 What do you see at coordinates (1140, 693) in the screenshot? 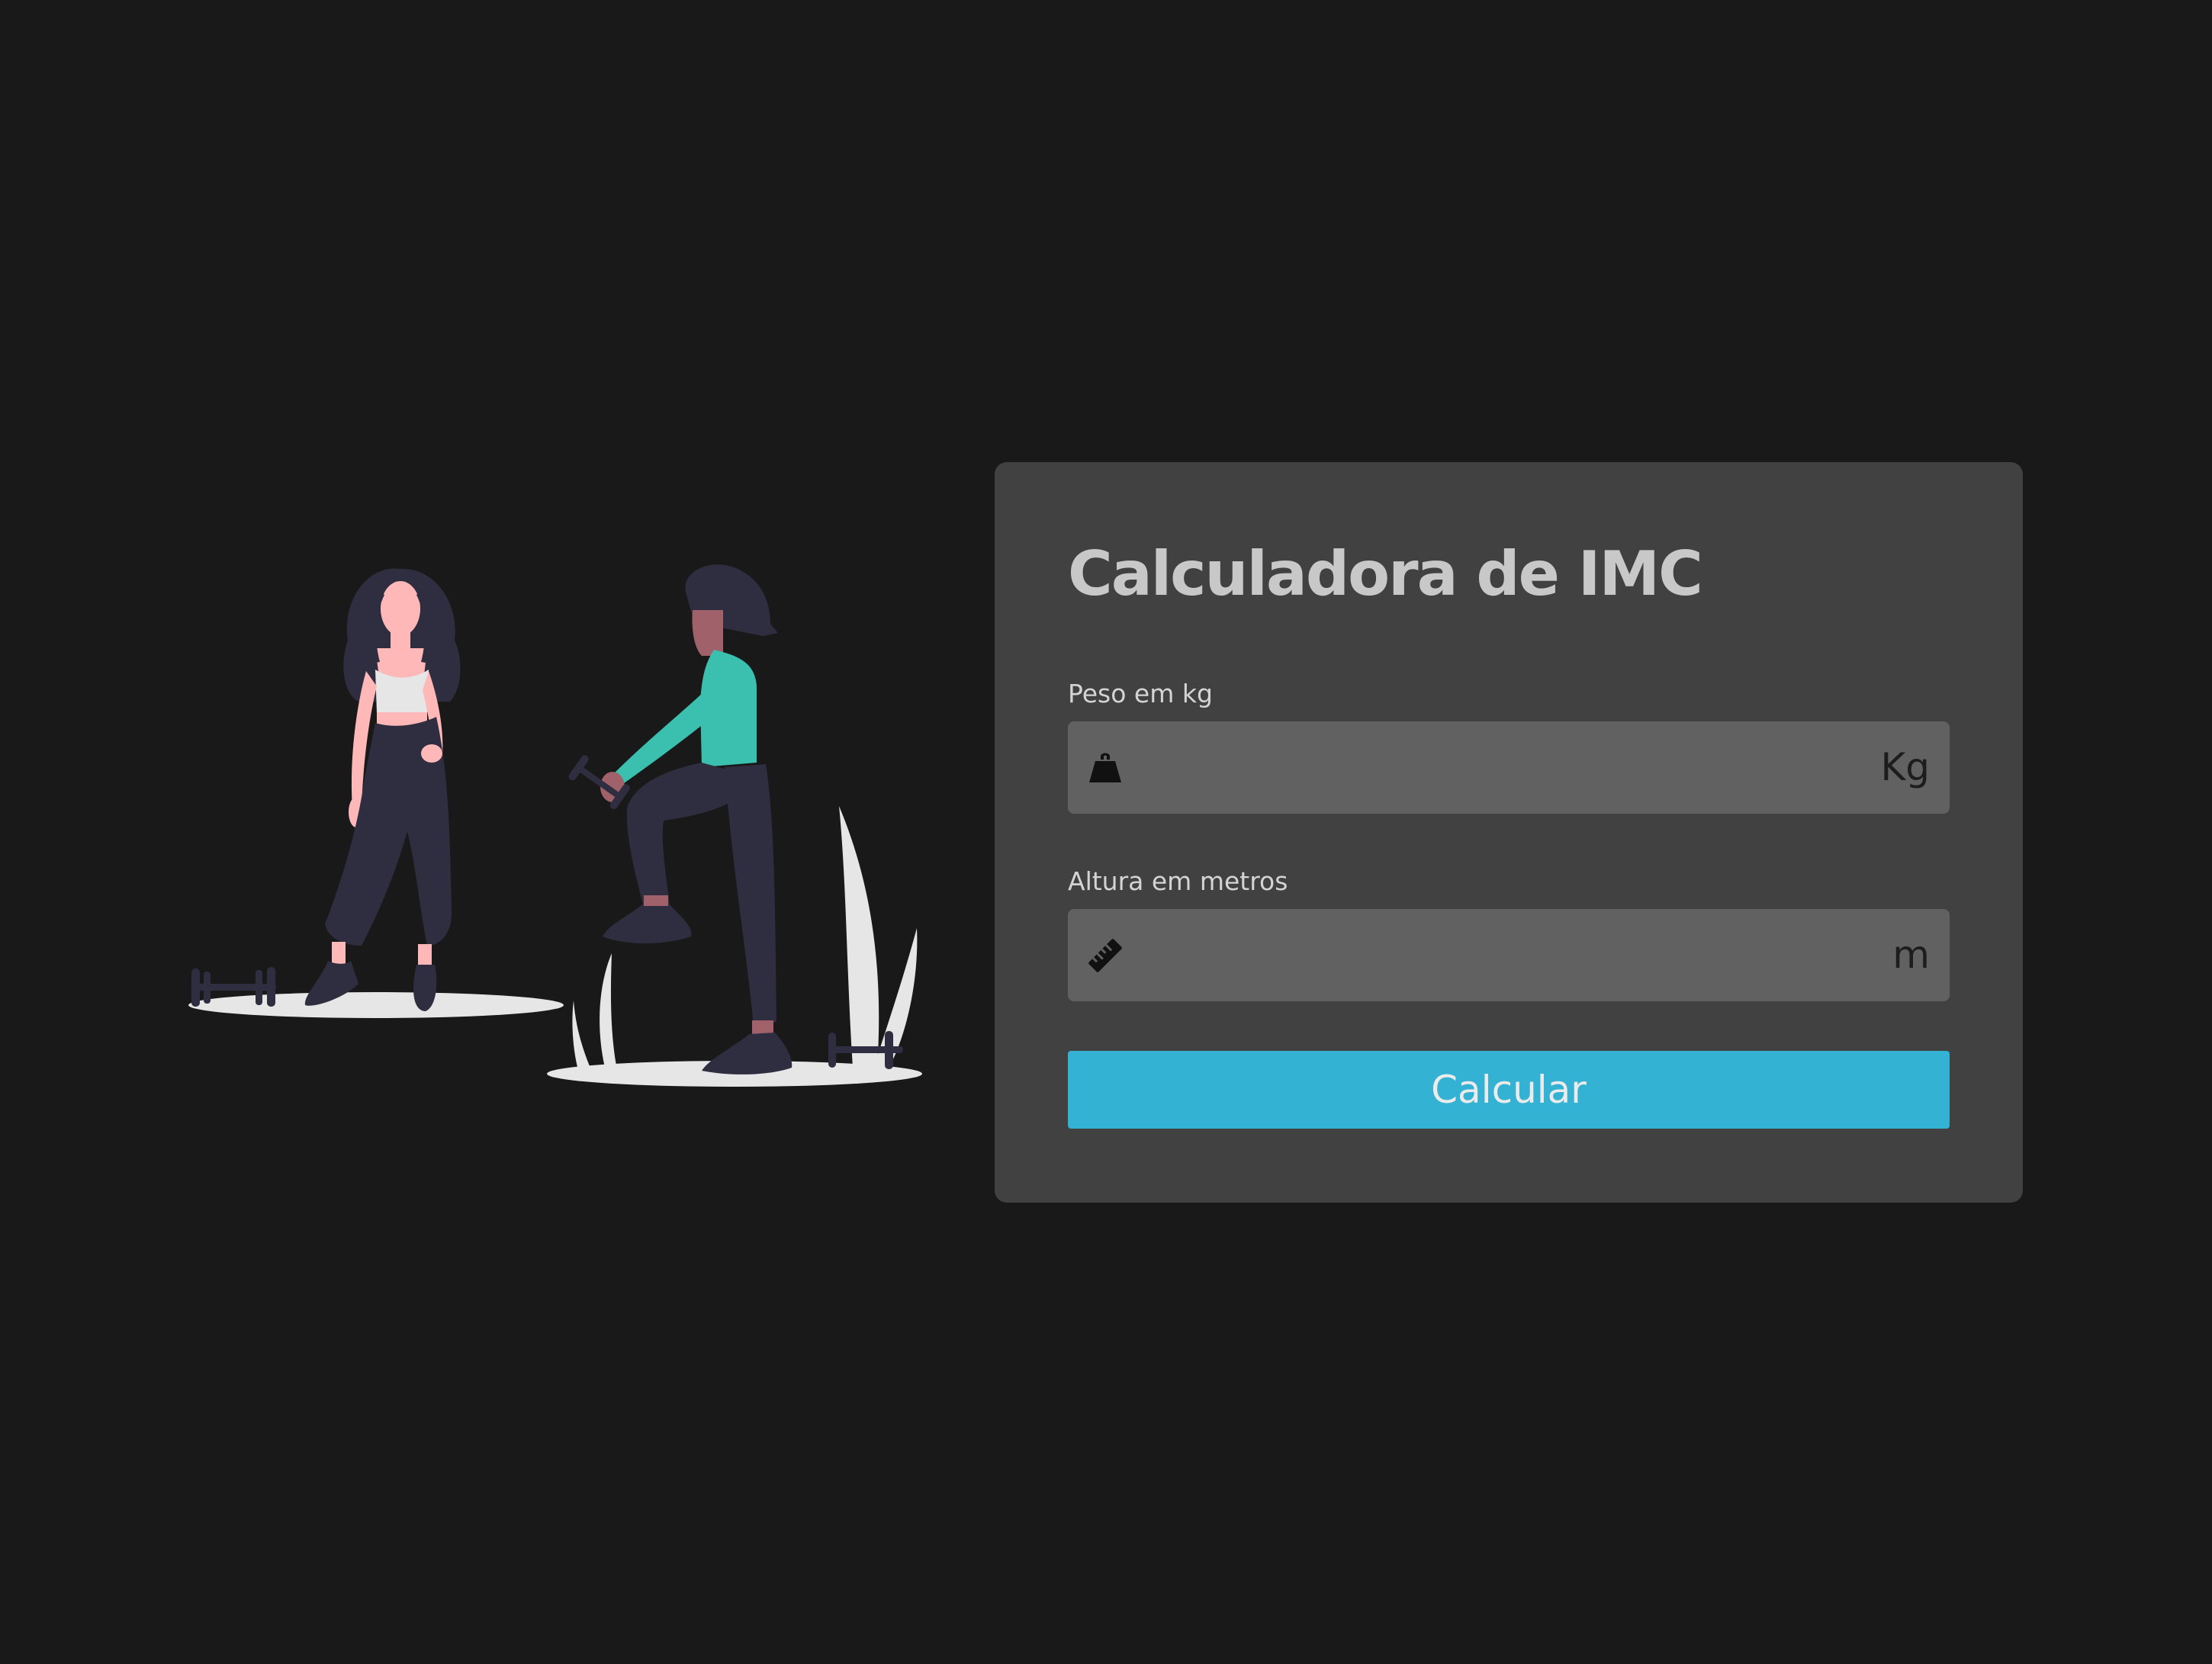
I see `weight-label: Peso em kg` at bounding box center [1140, 693].